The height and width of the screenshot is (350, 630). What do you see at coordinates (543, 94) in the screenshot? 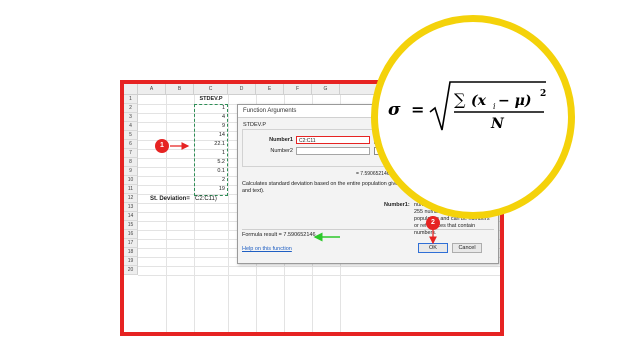
I see `exponent-2: 2` at bounding box center [543, 94].